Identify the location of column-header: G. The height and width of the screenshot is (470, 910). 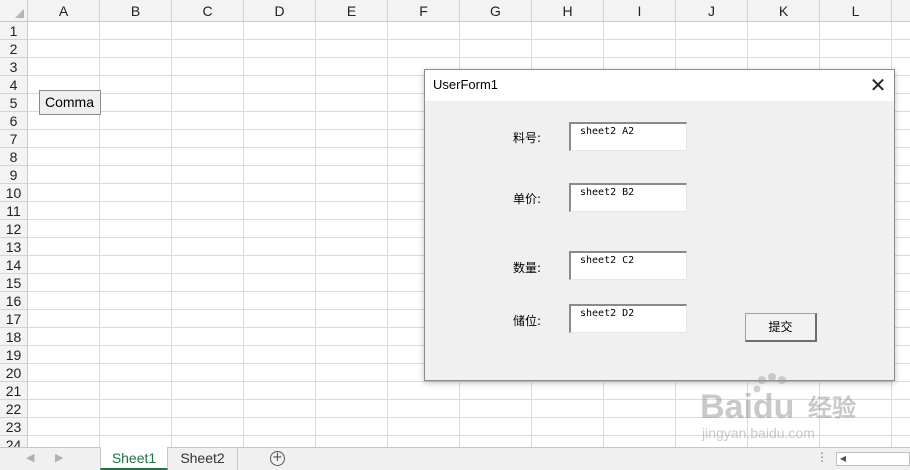
(496, 10).